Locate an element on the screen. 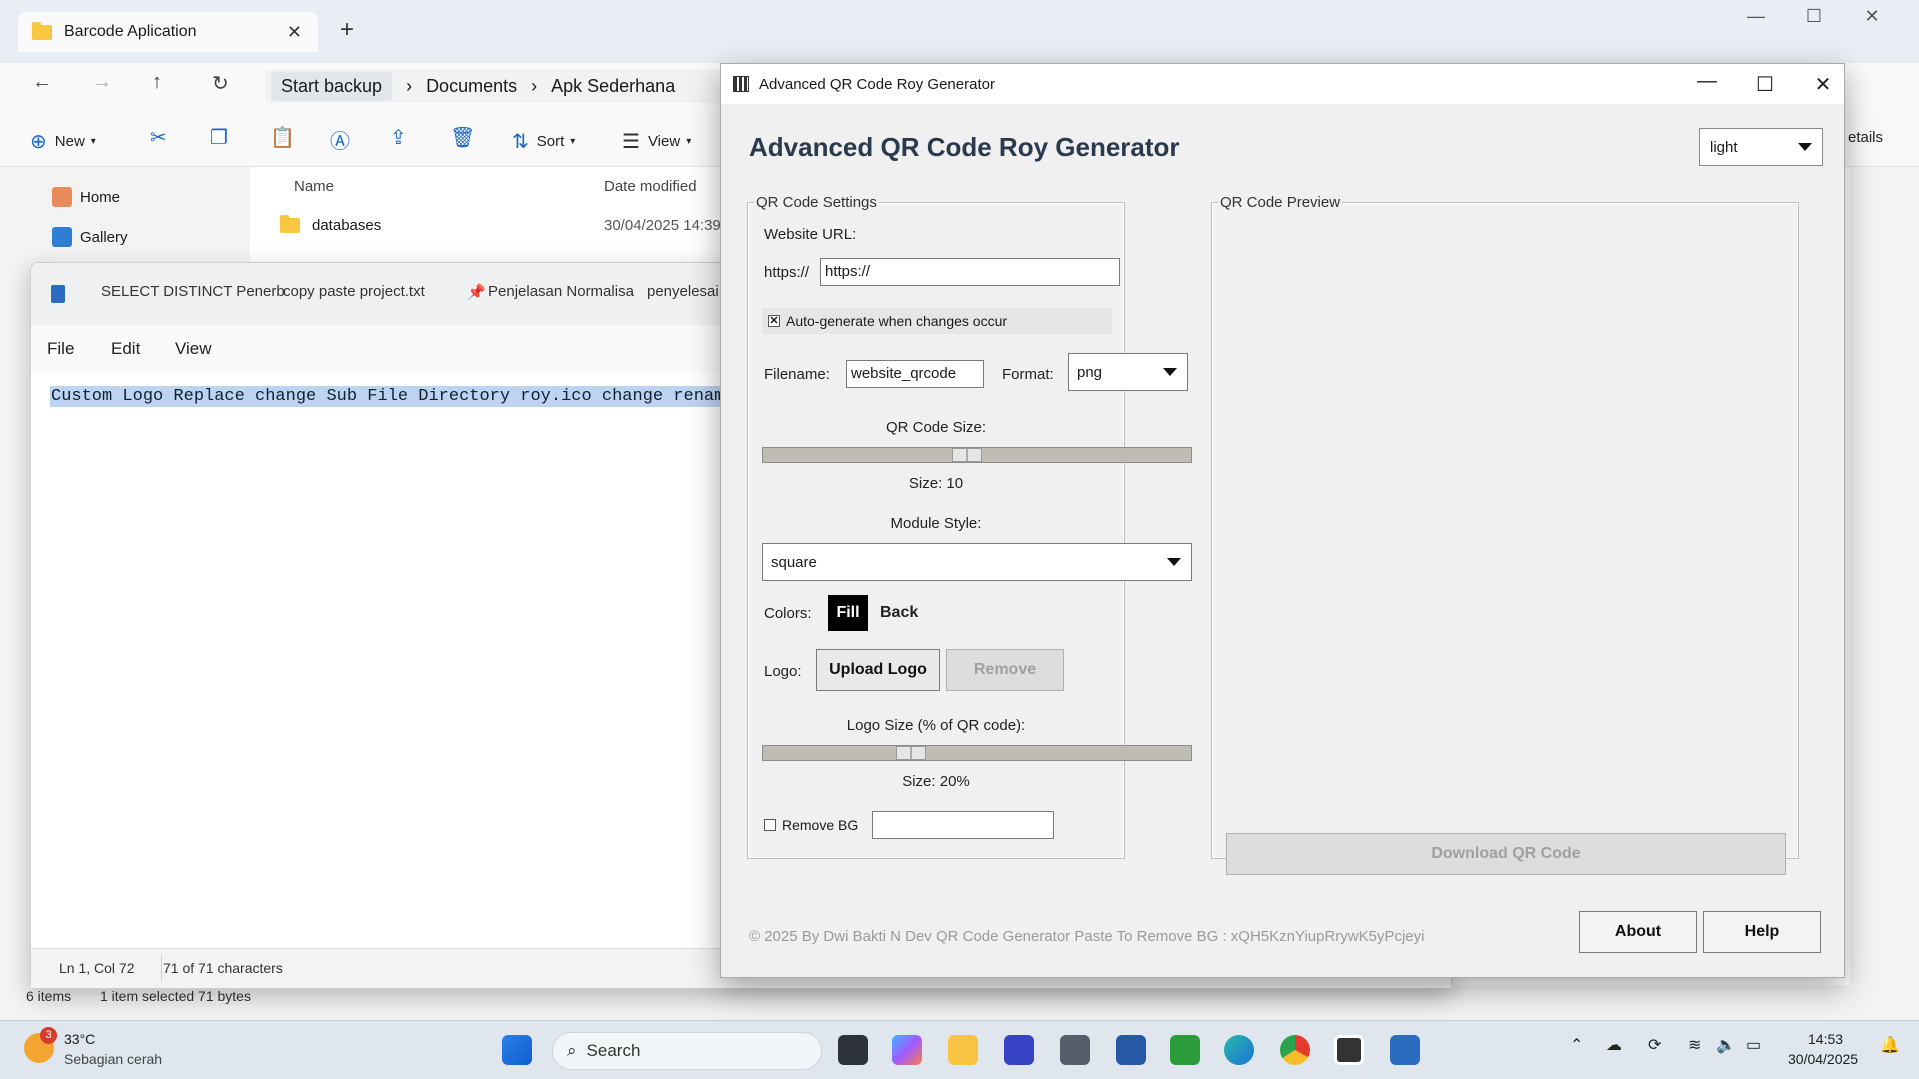  about-button: About is located at coordinates (1638, 932).